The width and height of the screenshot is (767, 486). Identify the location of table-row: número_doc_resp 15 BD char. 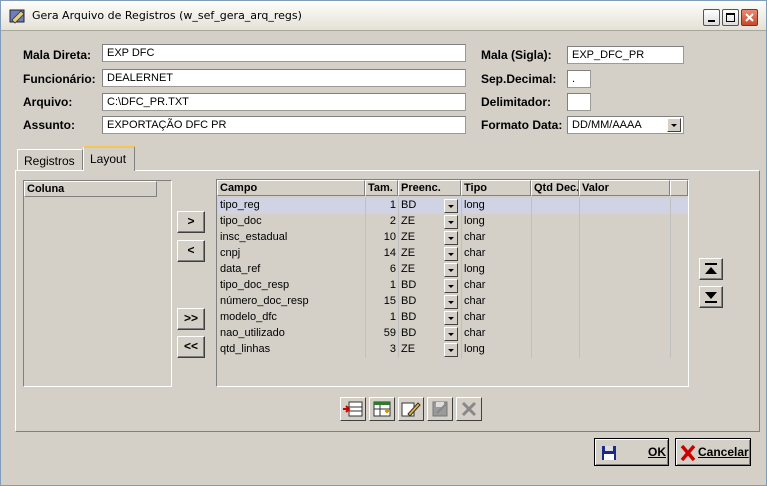
(453, 302).